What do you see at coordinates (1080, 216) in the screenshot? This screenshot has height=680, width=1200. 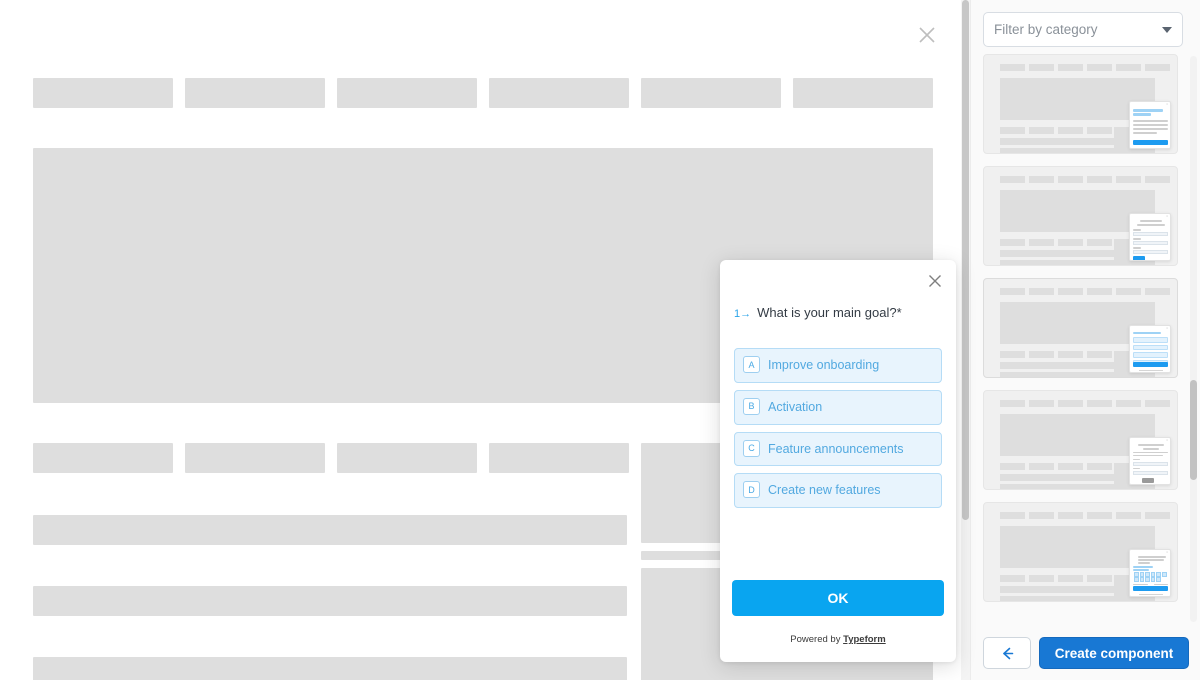 I see `component-thumbnail-2: ×` at bounding box center [1080, 216].